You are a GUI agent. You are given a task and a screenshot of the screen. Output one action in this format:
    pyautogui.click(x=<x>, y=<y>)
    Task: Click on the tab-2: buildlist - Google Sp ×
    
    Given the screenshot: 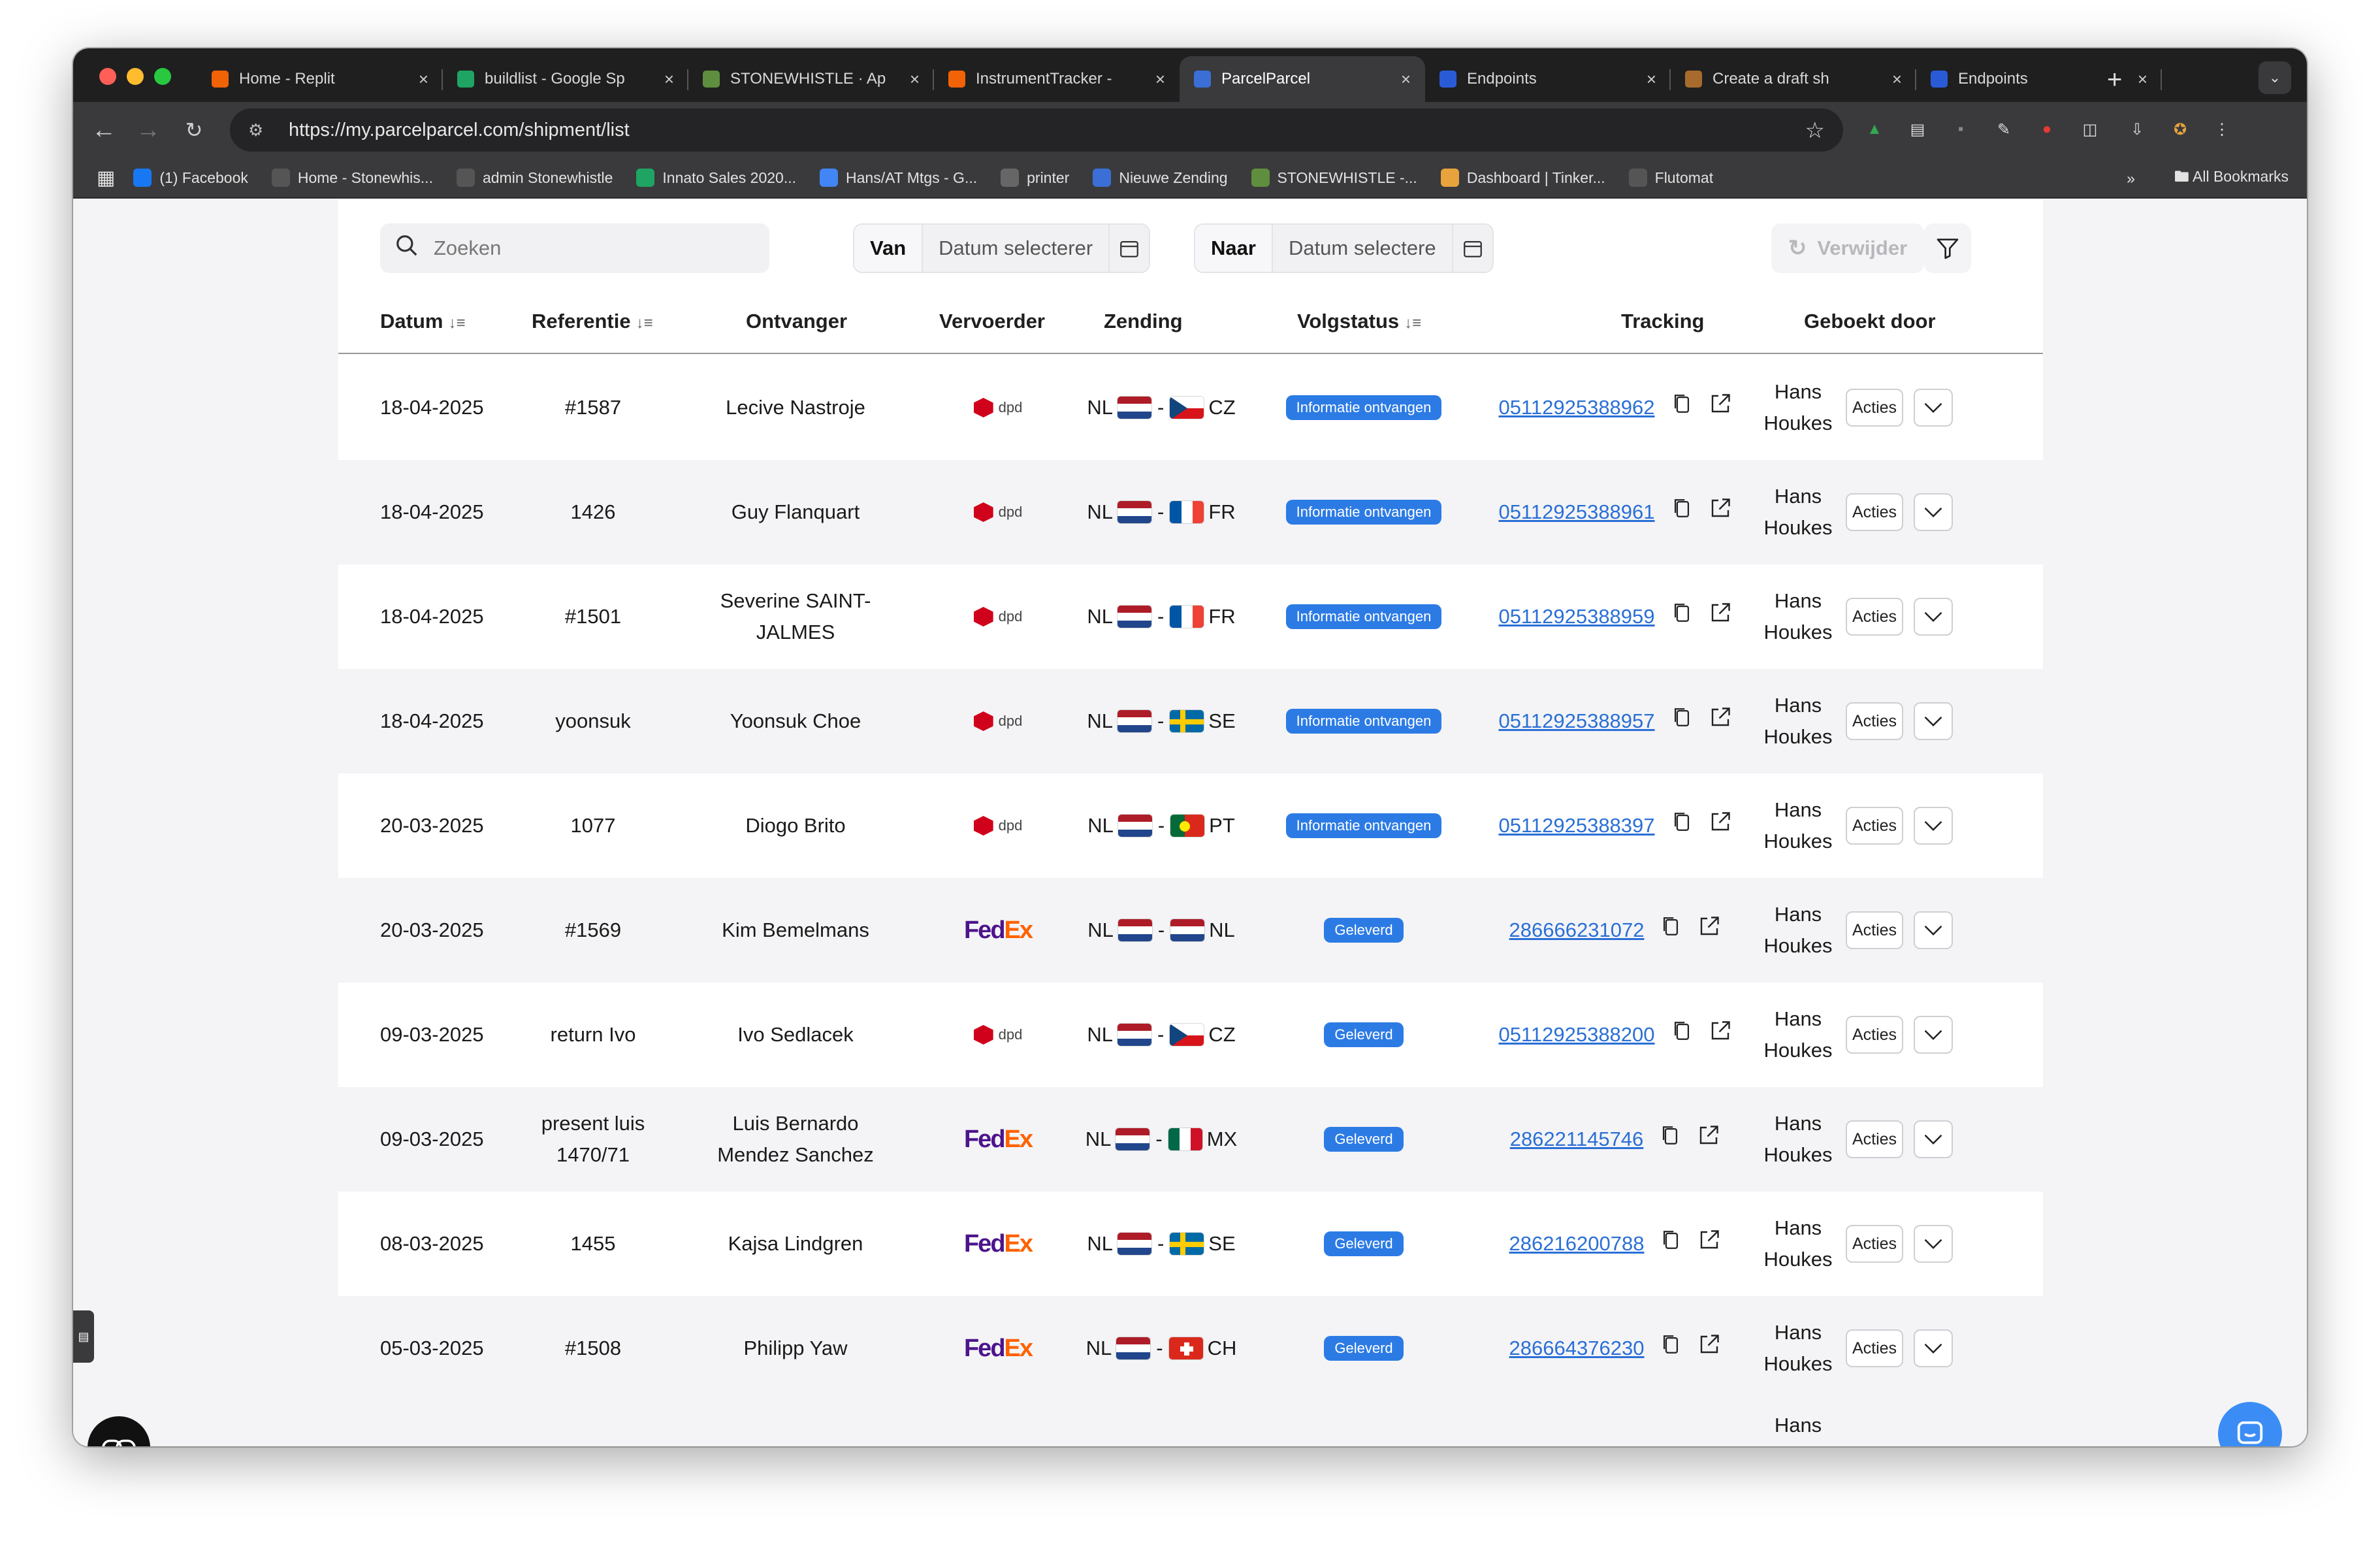 What is the action you would take?
    pyautogui.click(x=565, y=79)
    